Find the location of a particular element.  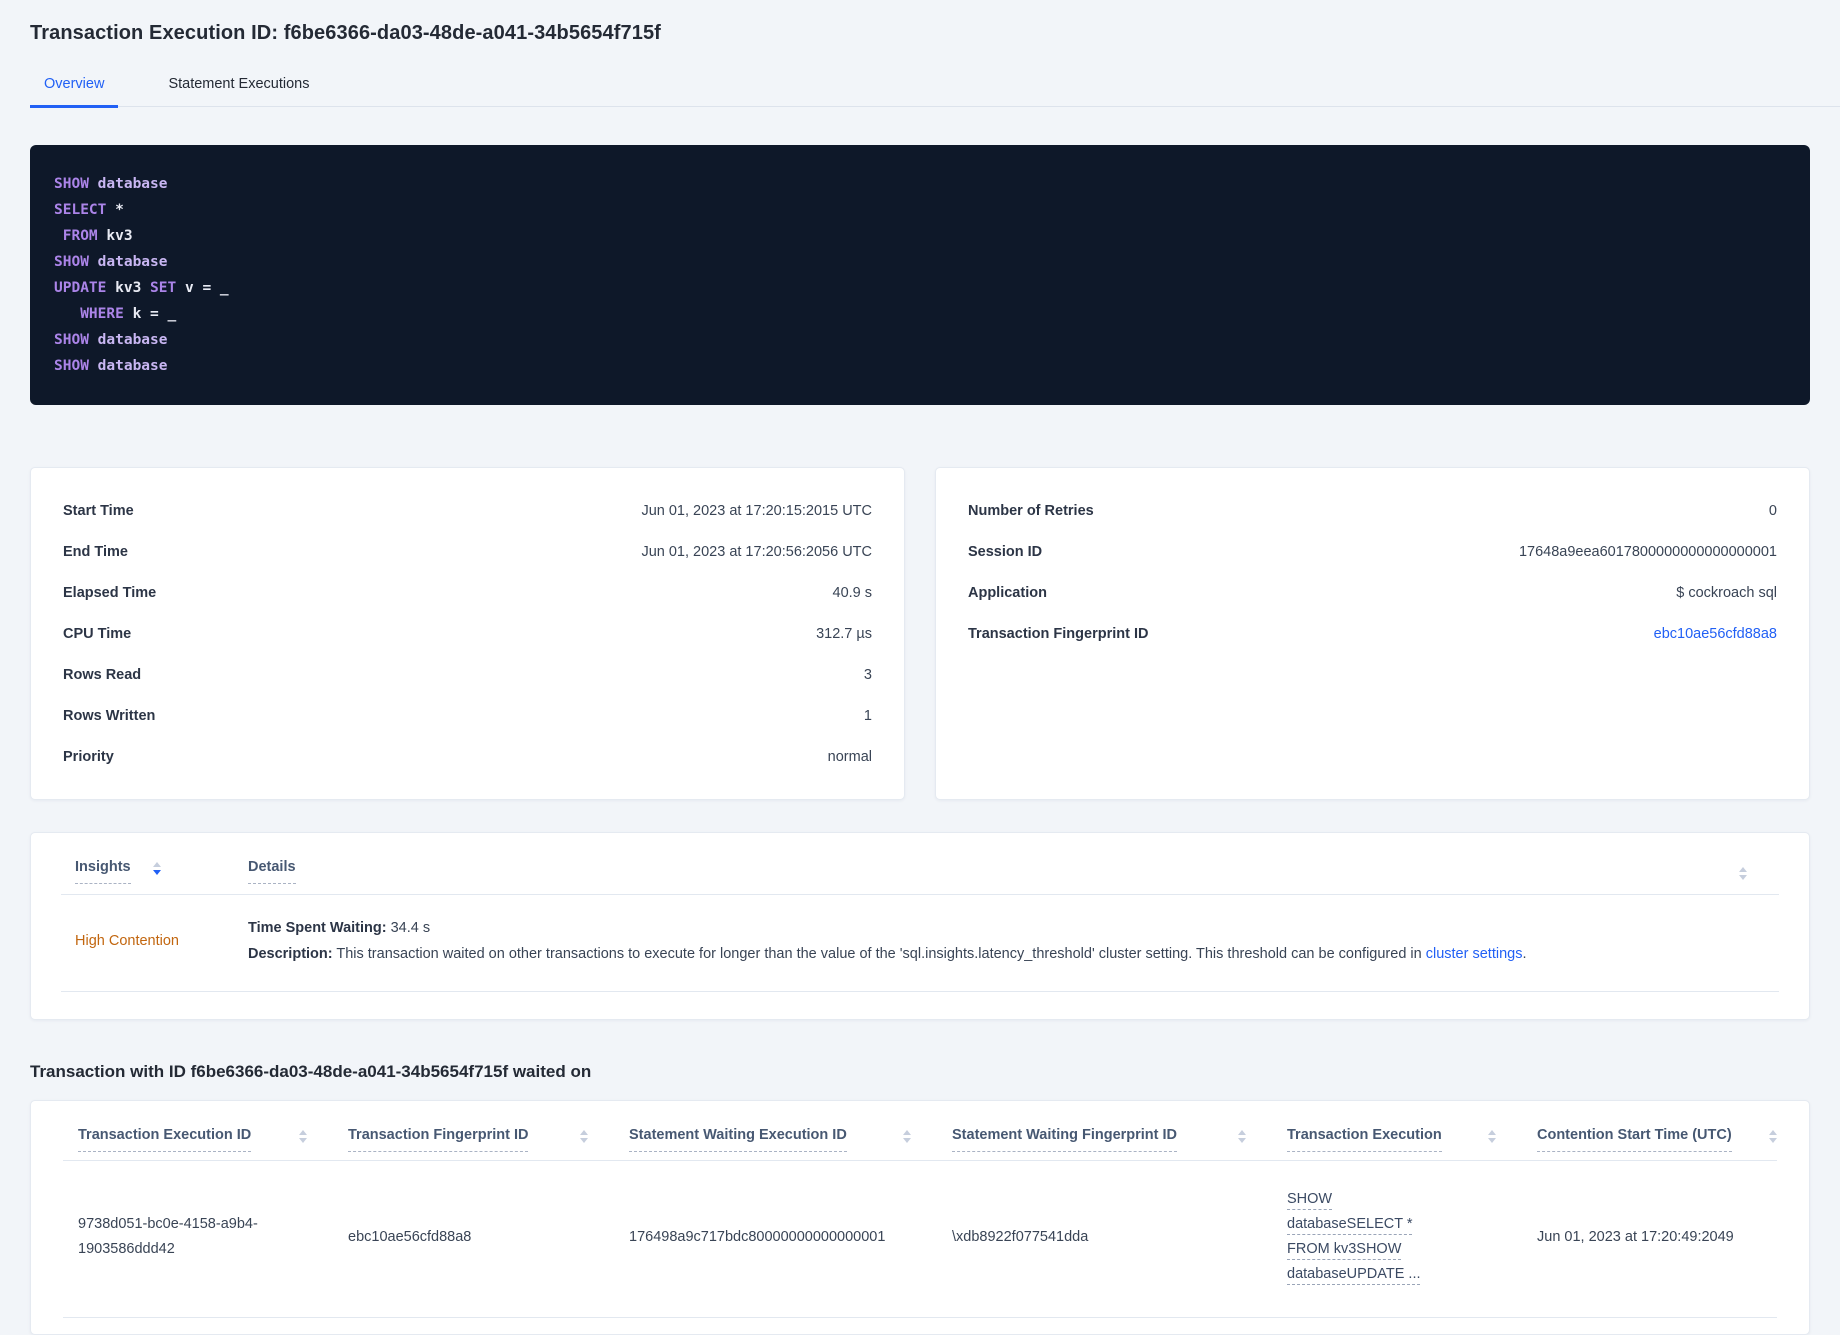

summary-row-rows-read: Rows Read 3 is located at coordinates (467, 674).